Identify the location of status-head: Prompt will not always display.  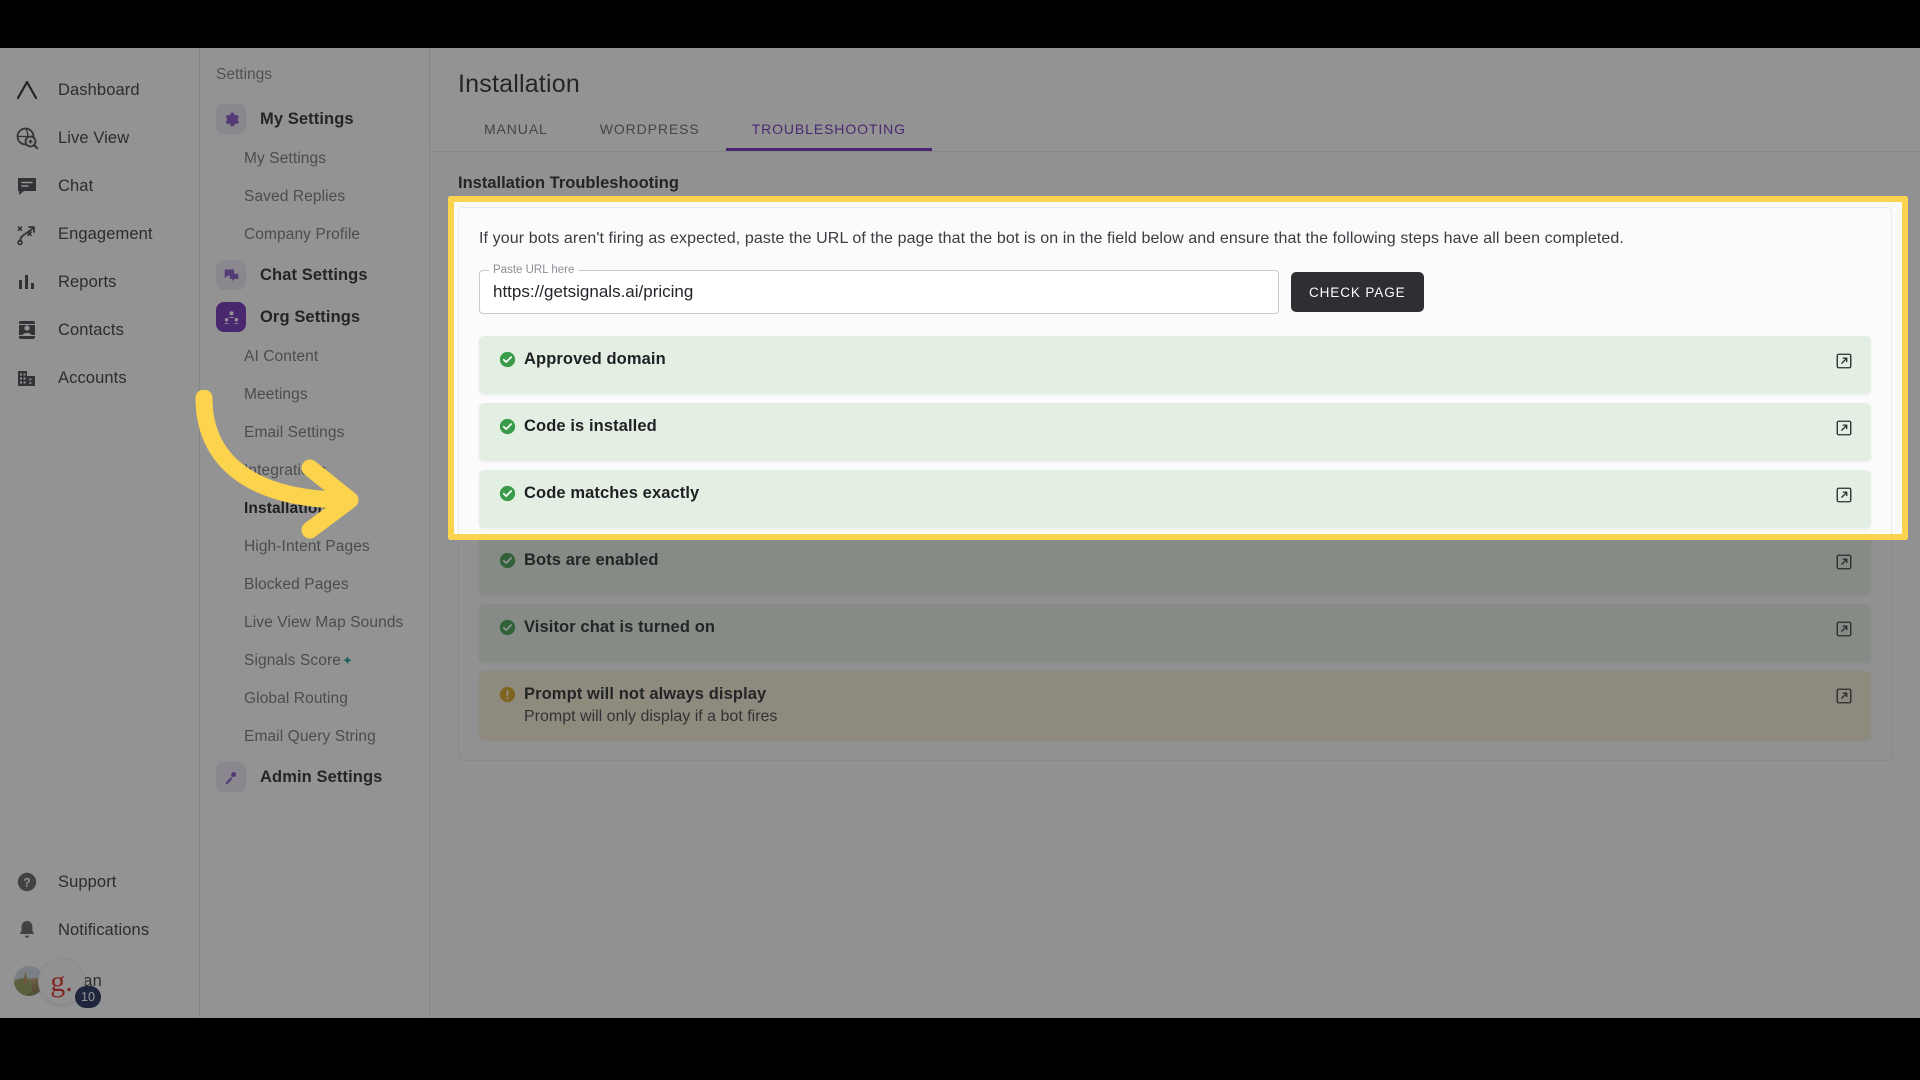
(638, 694).